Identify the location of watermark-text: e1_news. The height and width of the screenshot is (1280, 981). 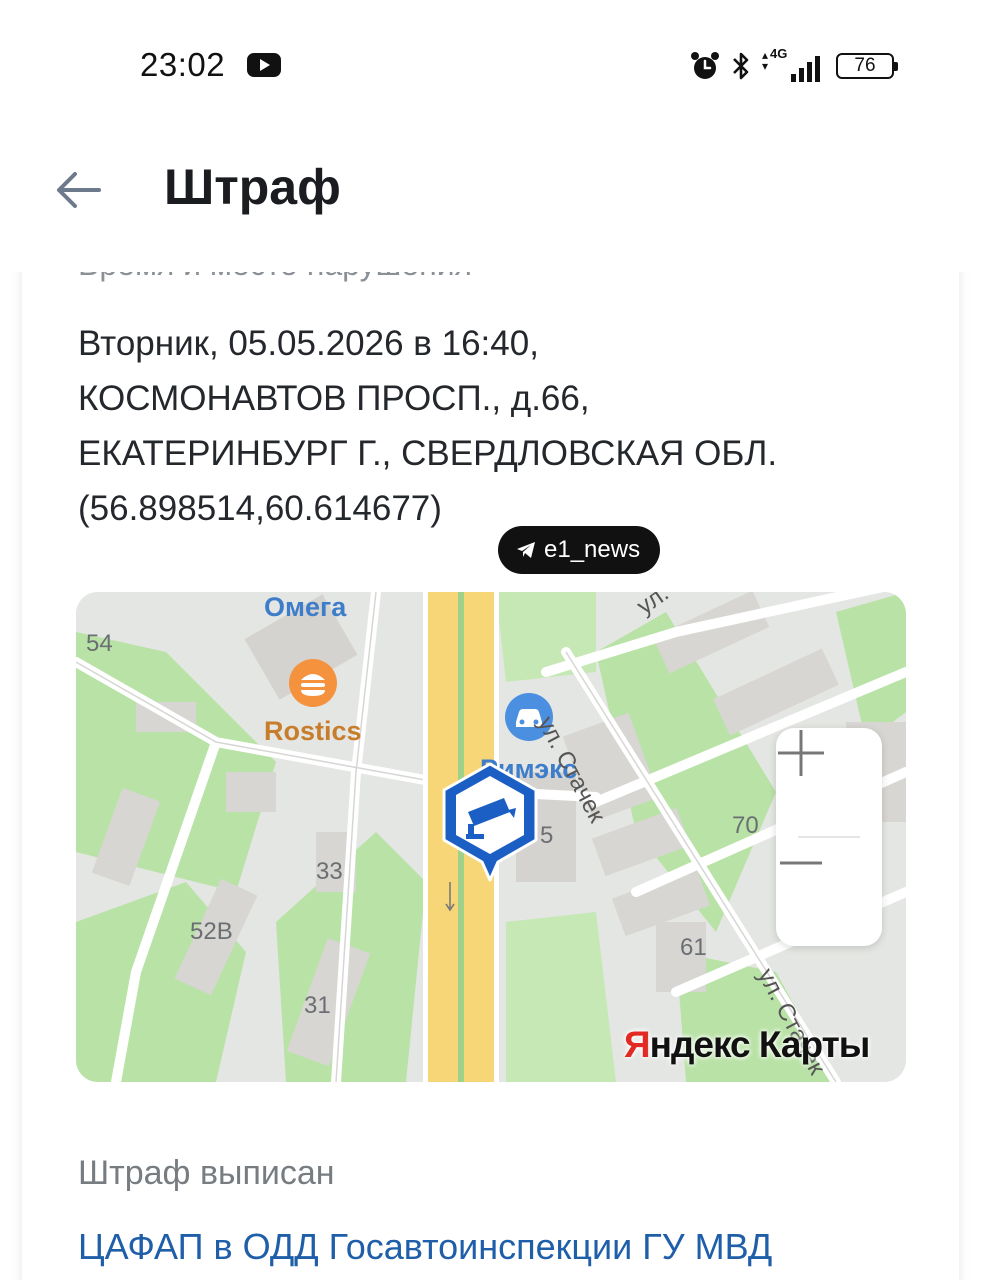
(592, 549).